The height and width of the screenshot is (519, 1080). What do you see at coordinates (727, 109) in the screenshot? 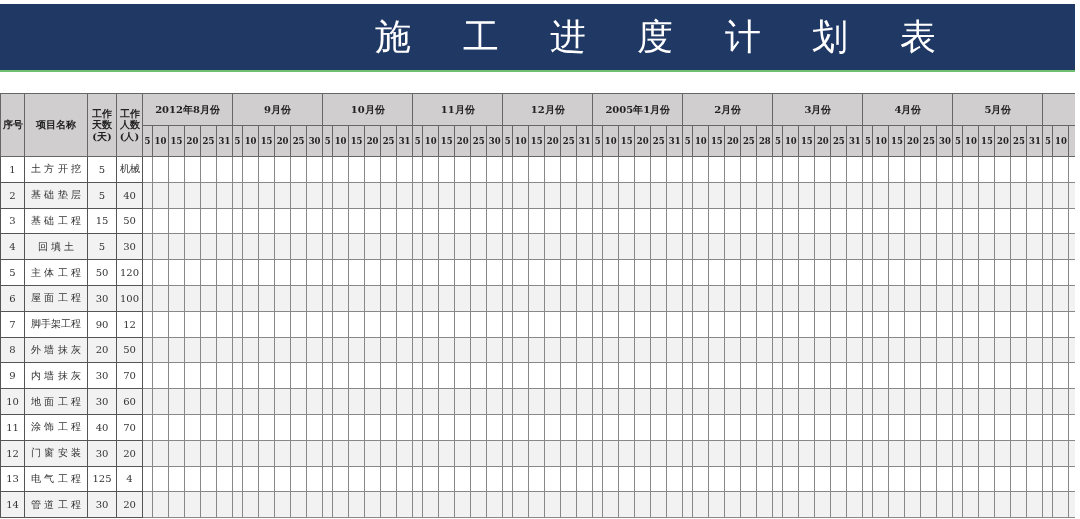
I see `month-header: 2月份` at bounding box center [727, 109].